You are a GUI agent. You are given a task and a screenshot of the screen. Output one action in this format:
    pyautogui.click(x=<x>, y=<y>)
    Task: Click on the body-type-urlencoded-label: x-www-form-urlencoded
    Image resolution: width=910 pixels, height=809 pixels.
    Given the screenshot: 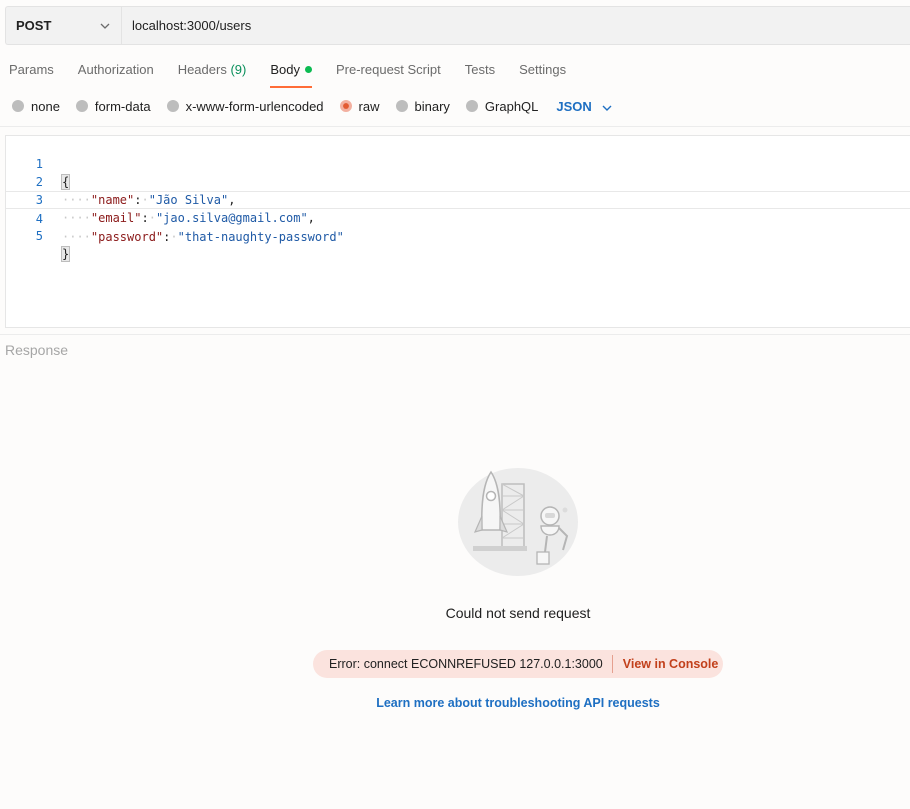 What is the action you would take?
    pyautogui.click(x=254, y=106)
    